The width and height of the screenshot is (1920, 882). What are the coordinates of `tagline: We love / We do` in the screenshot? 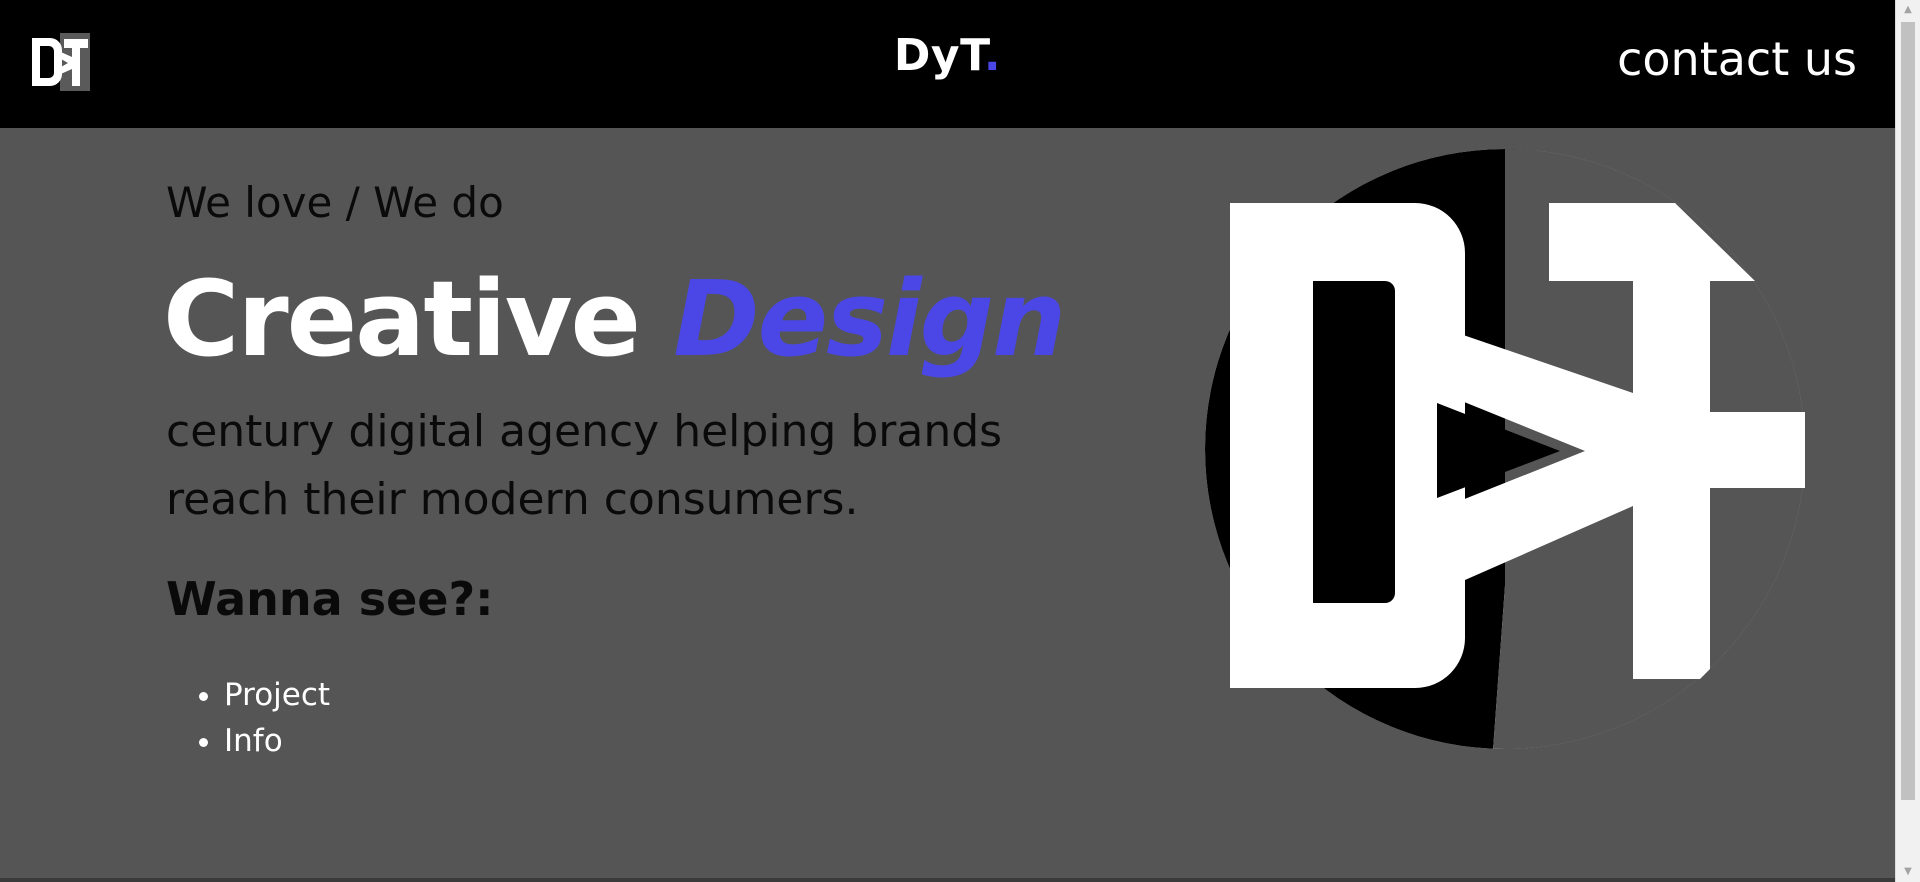 It's located at (335, 202).